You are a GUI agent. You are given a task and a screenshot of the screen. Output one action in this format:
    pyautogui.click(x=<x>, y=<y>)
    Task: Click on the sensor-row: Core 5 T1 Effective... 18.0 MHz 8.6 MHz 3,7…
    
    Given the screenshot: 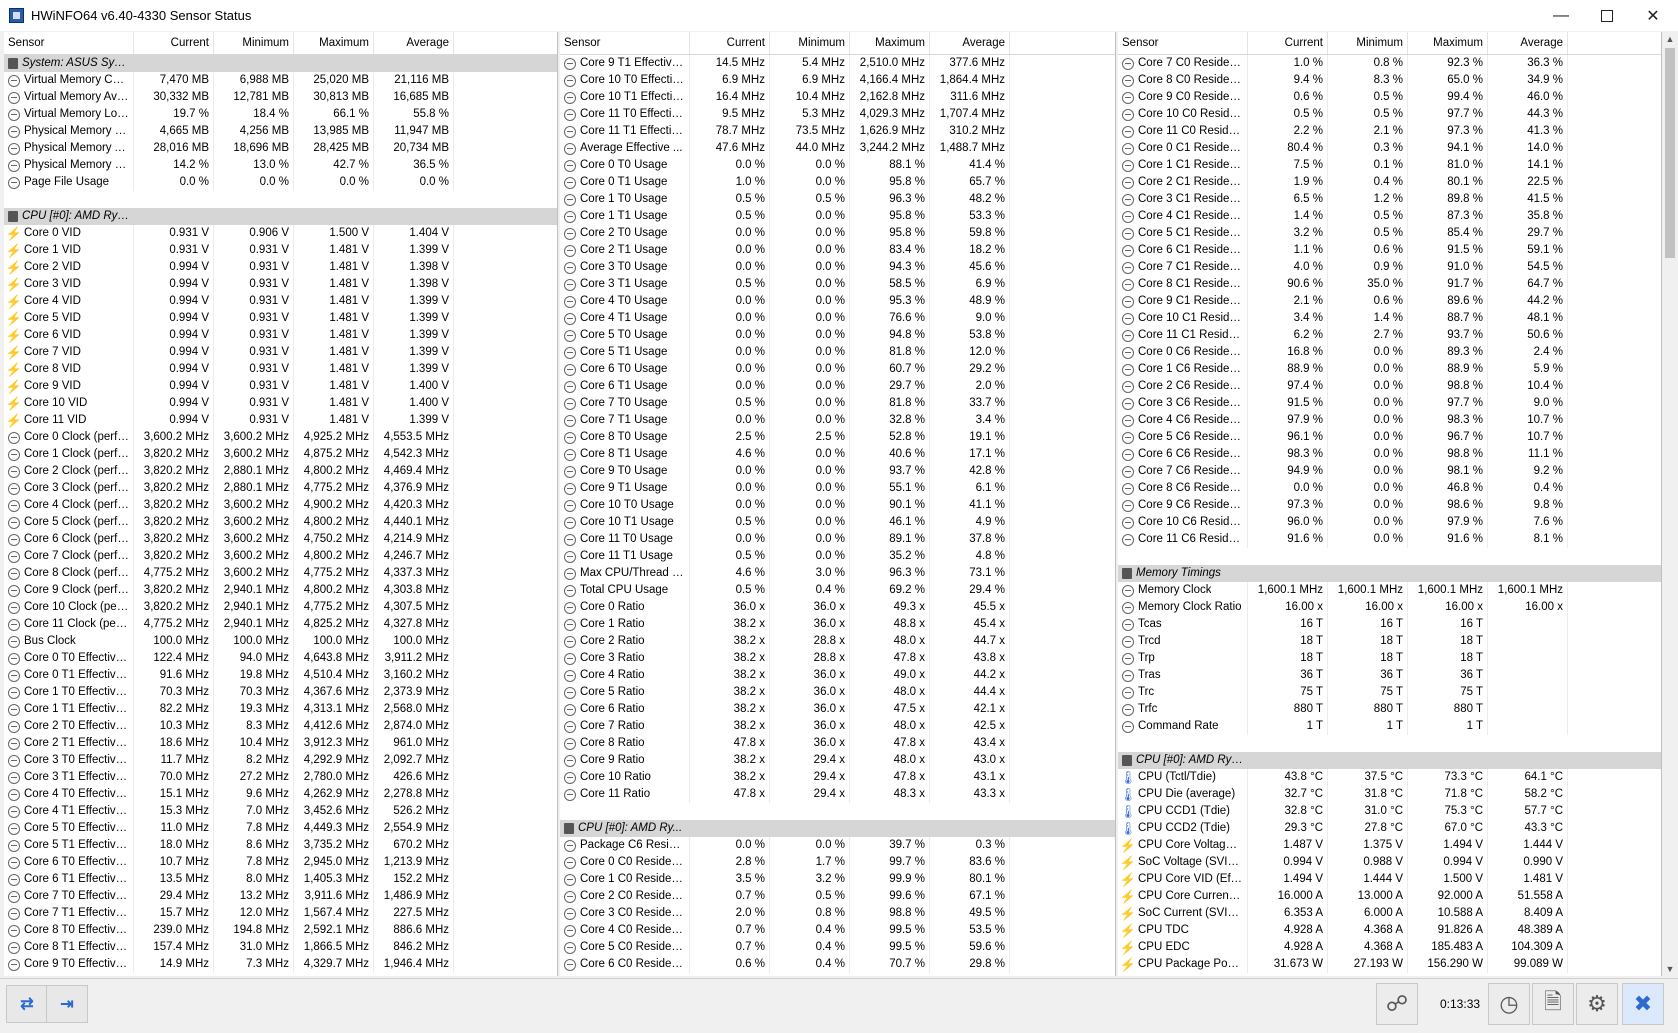 What is the action you would take?
    pyautogui.click(x=280, y=845)
    